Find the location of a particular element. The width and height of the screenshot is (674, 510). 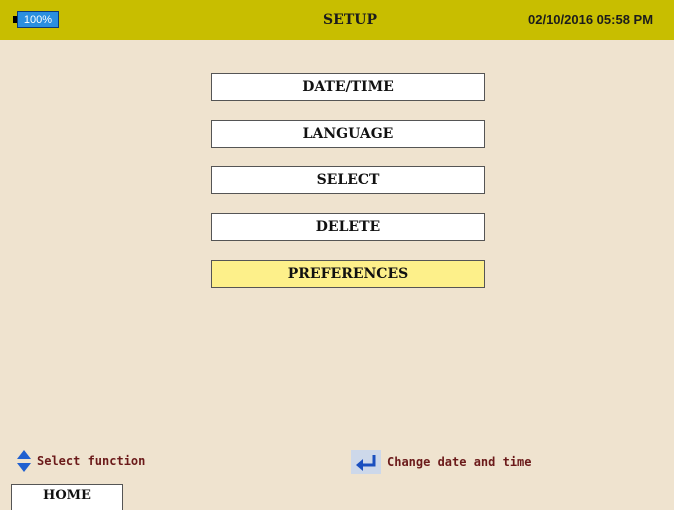

preferences-button: PREFERENCES is located at coordinates (348, 274).